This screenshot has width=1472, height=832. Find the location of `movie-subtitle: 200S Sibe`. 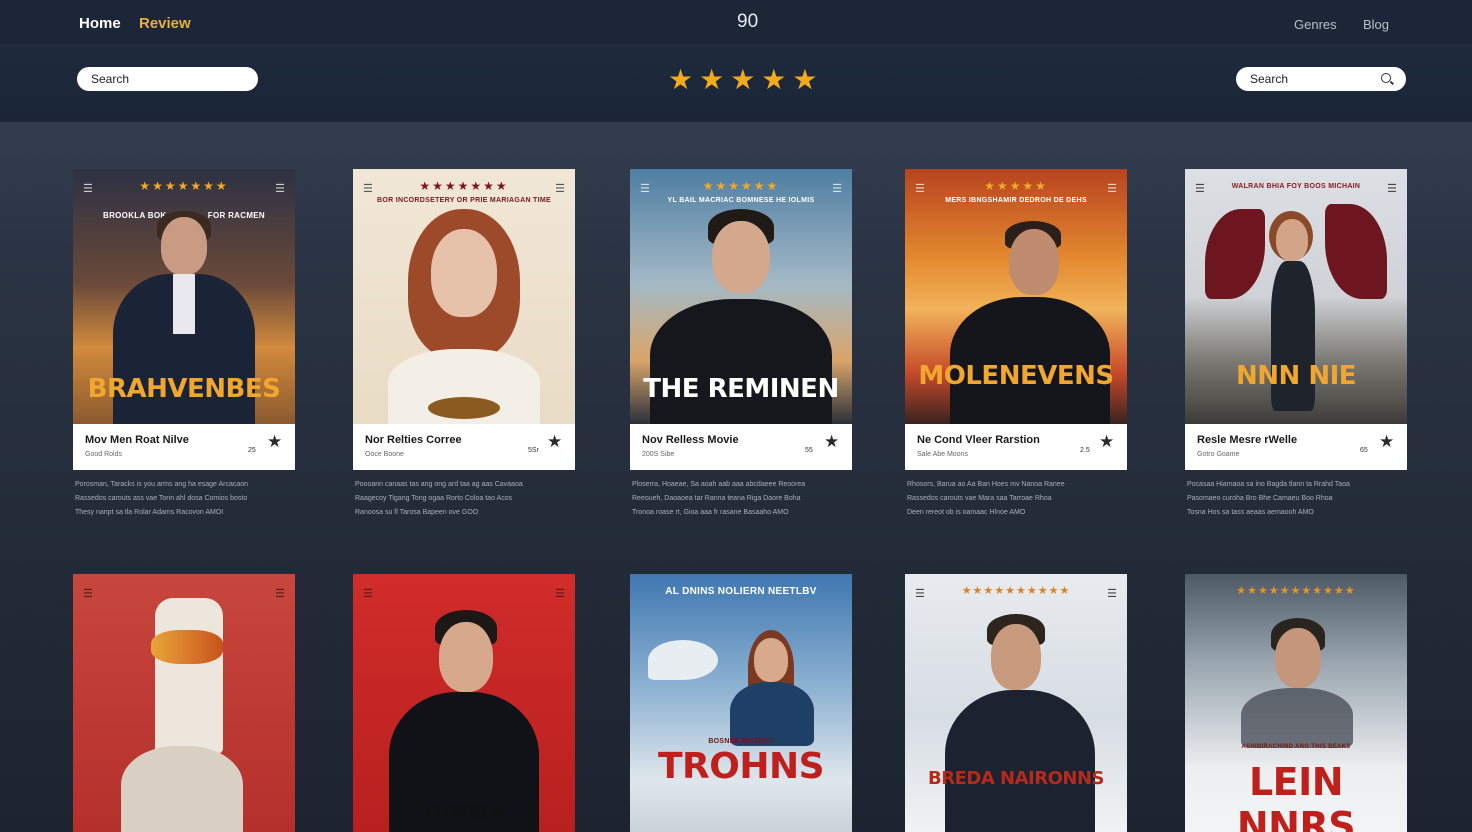

movie-subtitle: 200S Sibe is located at coordinates (658, 454).